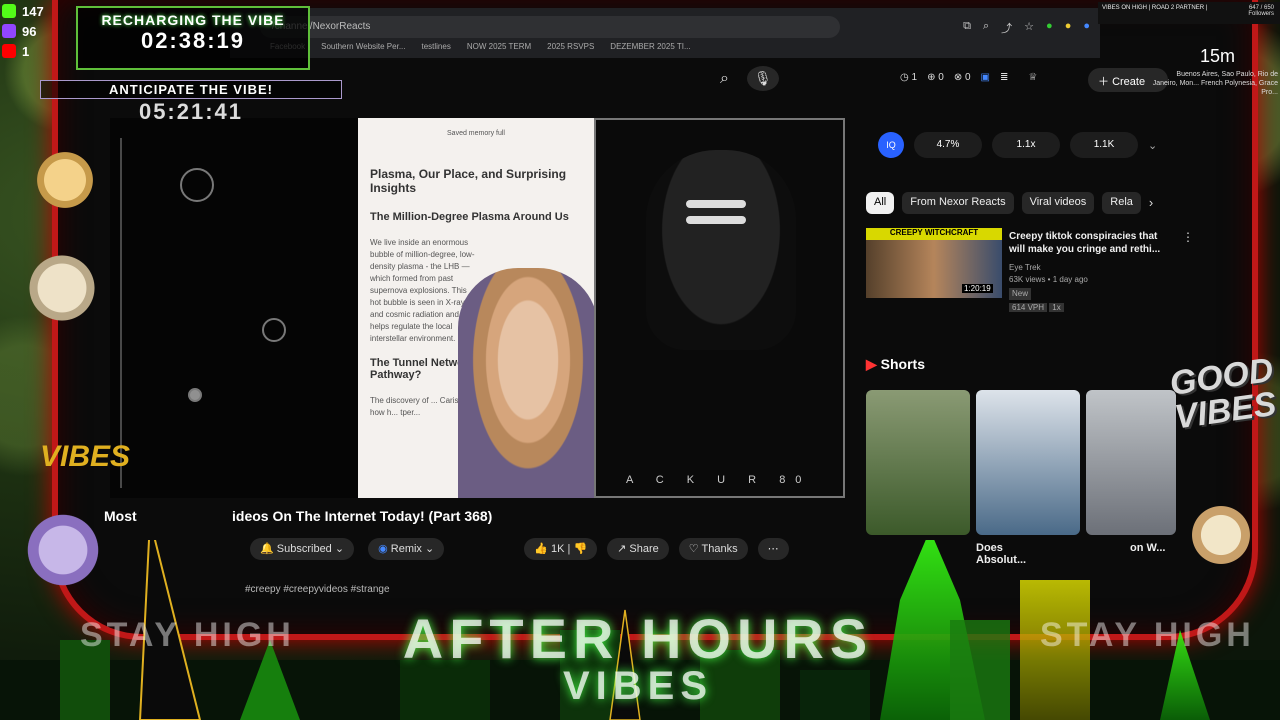 The height and width of the screenshot is (720, 1280). Describe the element at coordinates (1058, 203) in the screenshot. I see `chip-viral: Viral videos` at that location.